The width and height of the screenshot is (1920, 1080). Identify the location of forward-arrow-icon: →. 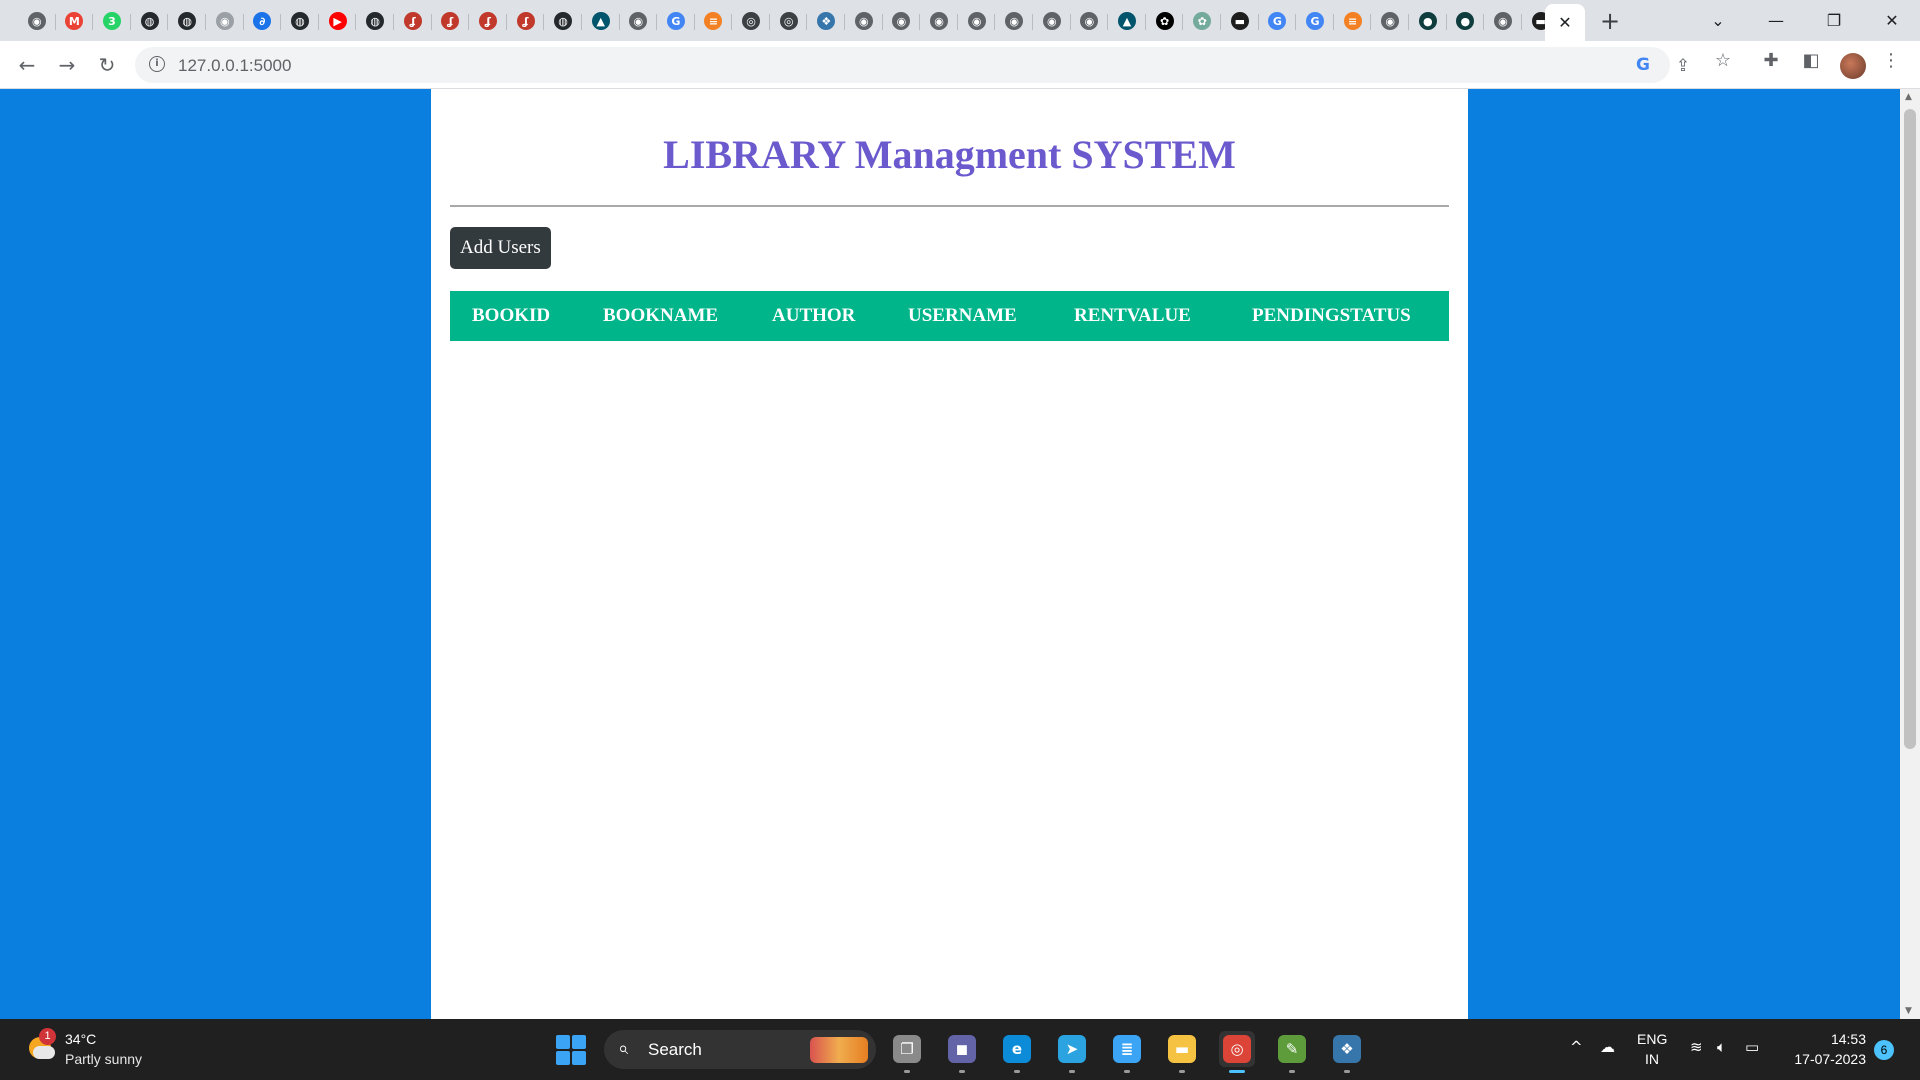
(67, 65).